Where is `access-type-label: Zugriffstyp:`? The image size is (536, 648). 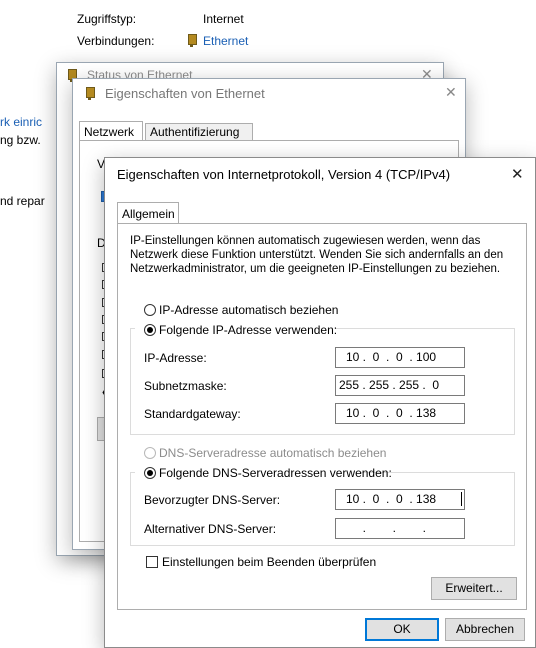
access-type-label: Zugriffstyp: is located at coordinates (107, 19).